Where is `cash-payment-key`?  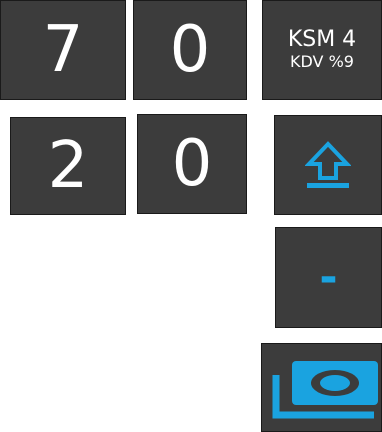 cash-payment-key is located at coordinates (321, 387).